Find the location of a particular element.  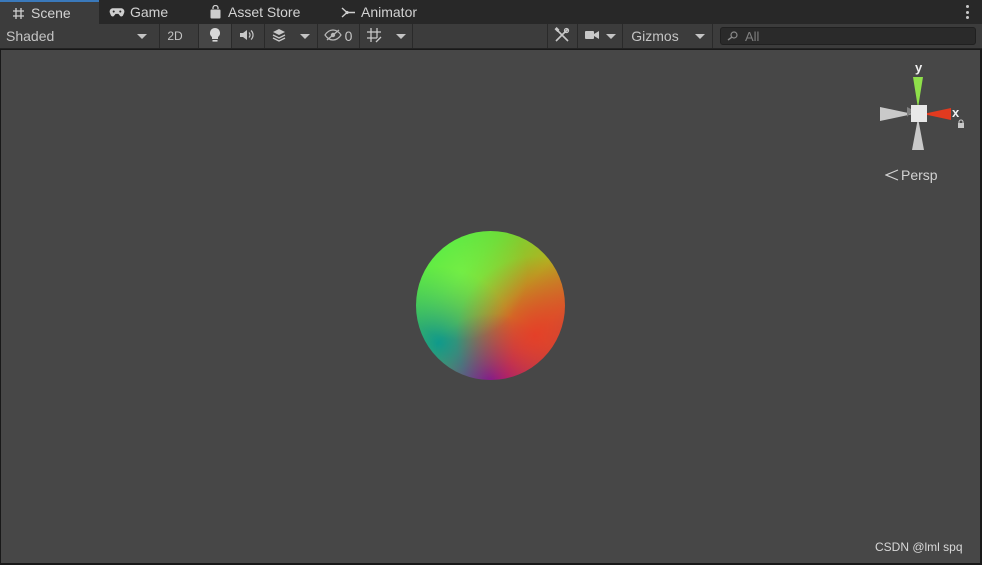

grid-toggle is located at coordinates (374, 36).